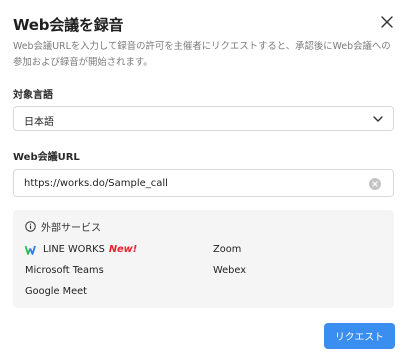  Describe the element at coordinates (30, 250) in the screenshot. I see `line-works-logo-icon` at that location.